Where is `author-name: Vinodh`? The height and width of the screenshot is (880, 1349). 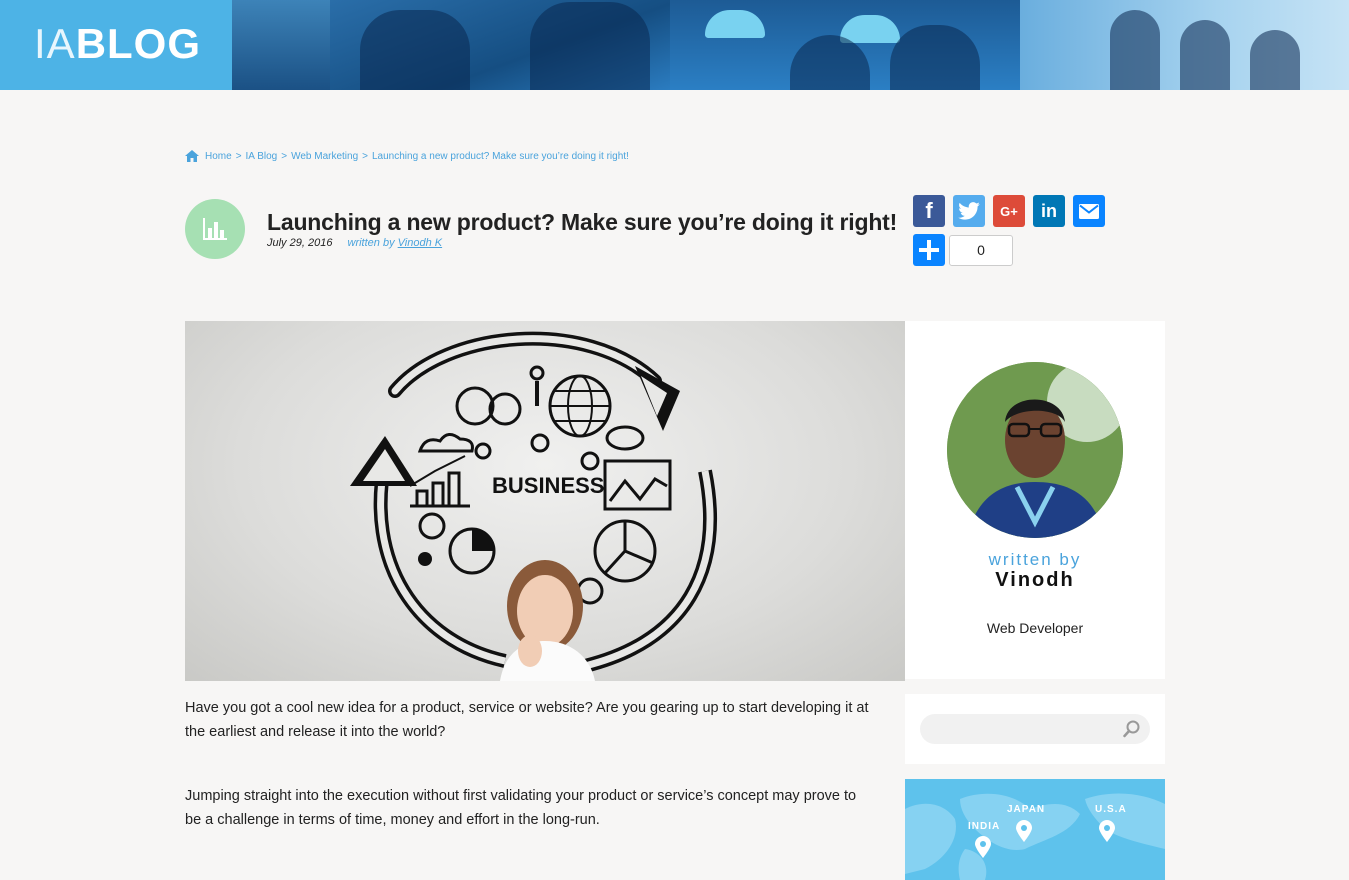 author-name: Vinodh is located at coordinates (1035, 580).